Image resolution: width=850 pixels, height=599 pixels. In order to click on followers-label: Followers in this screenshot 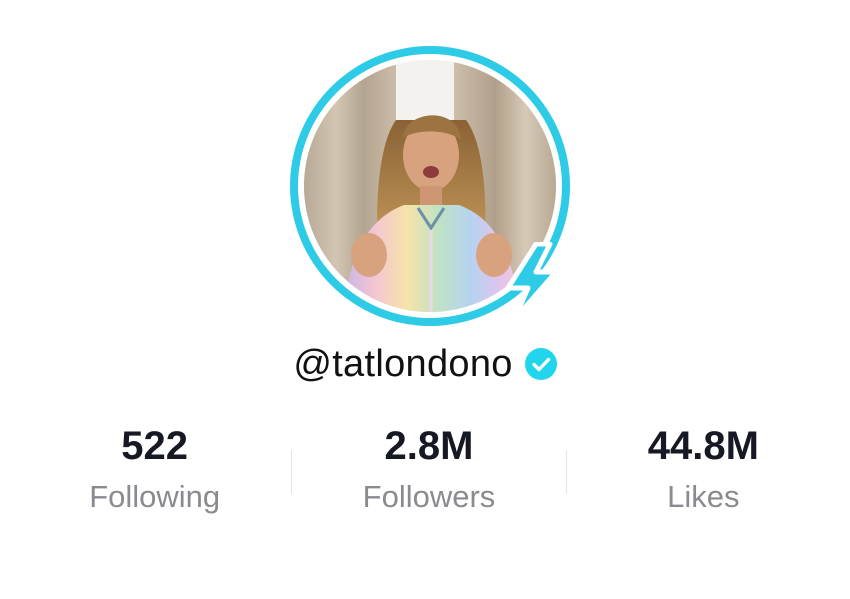, I will do `click(429, 496)`.